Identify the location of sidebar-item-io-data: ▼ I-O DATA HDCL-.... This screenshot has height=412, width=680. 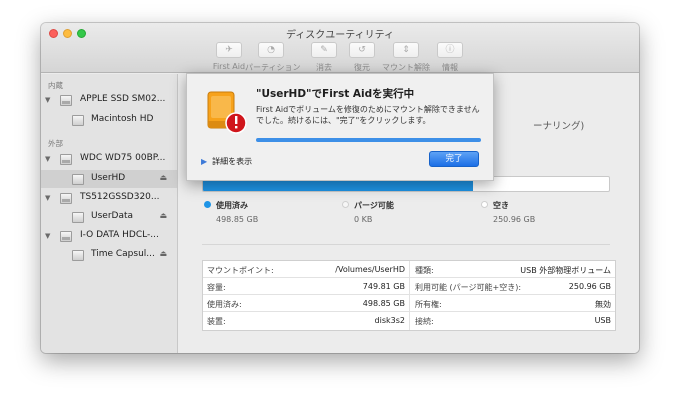
(109, 236).